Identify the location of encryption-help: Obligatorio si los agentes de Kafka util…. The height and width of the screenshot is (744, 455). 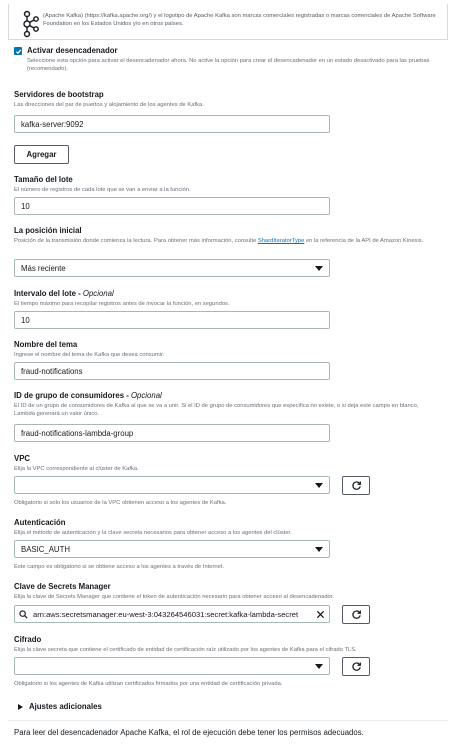
(148, 684).